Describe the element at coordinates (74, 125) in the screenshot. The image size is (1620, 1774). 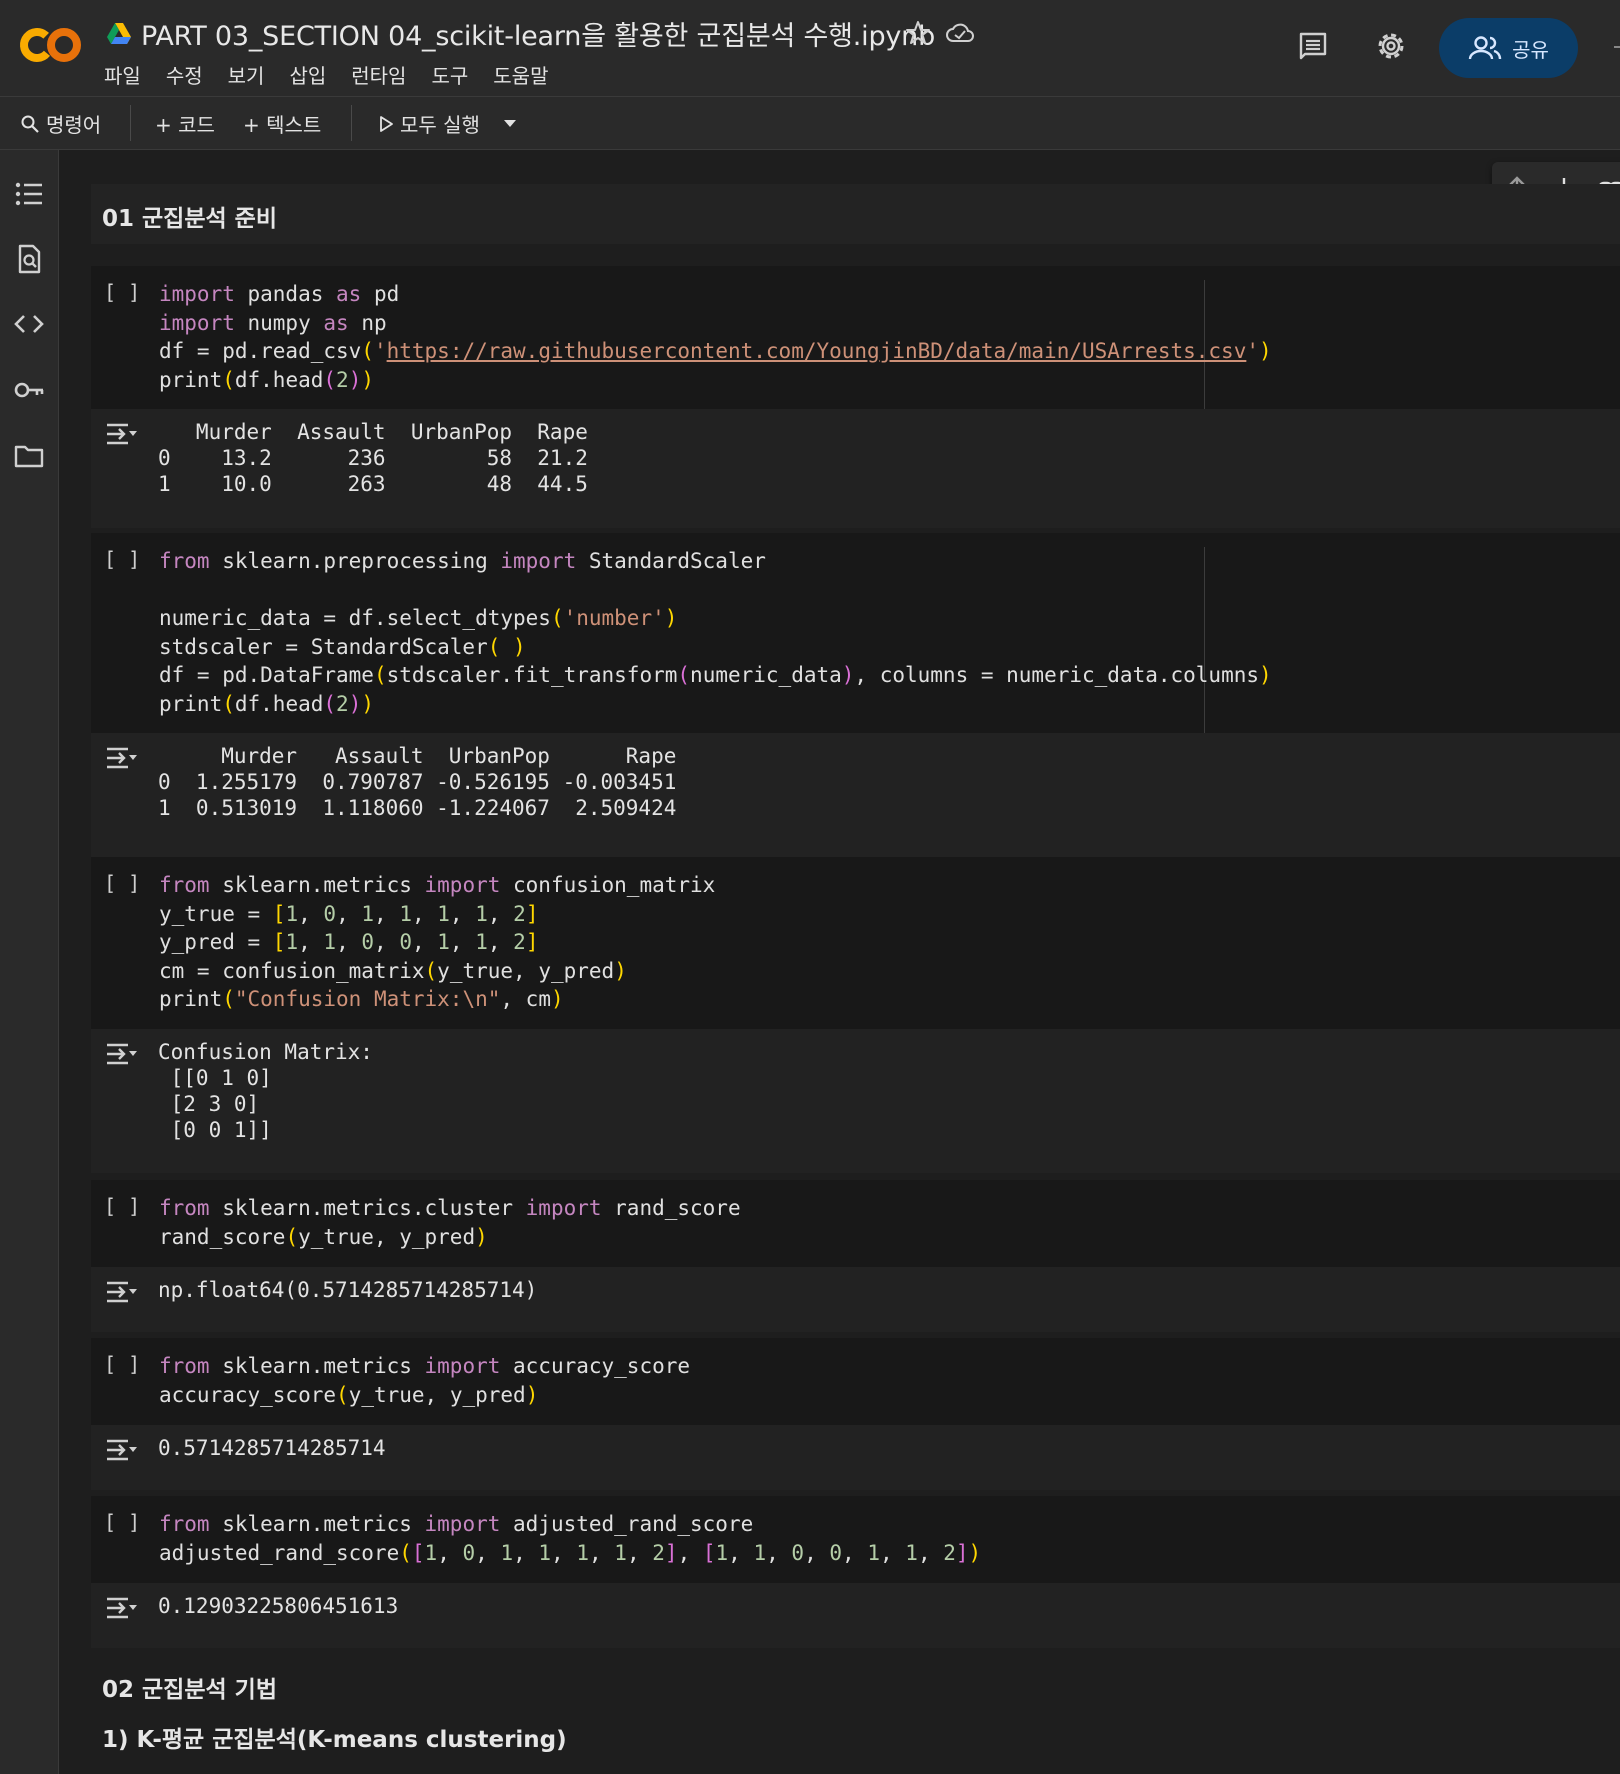
I see `command-label: 명령어` at that location.